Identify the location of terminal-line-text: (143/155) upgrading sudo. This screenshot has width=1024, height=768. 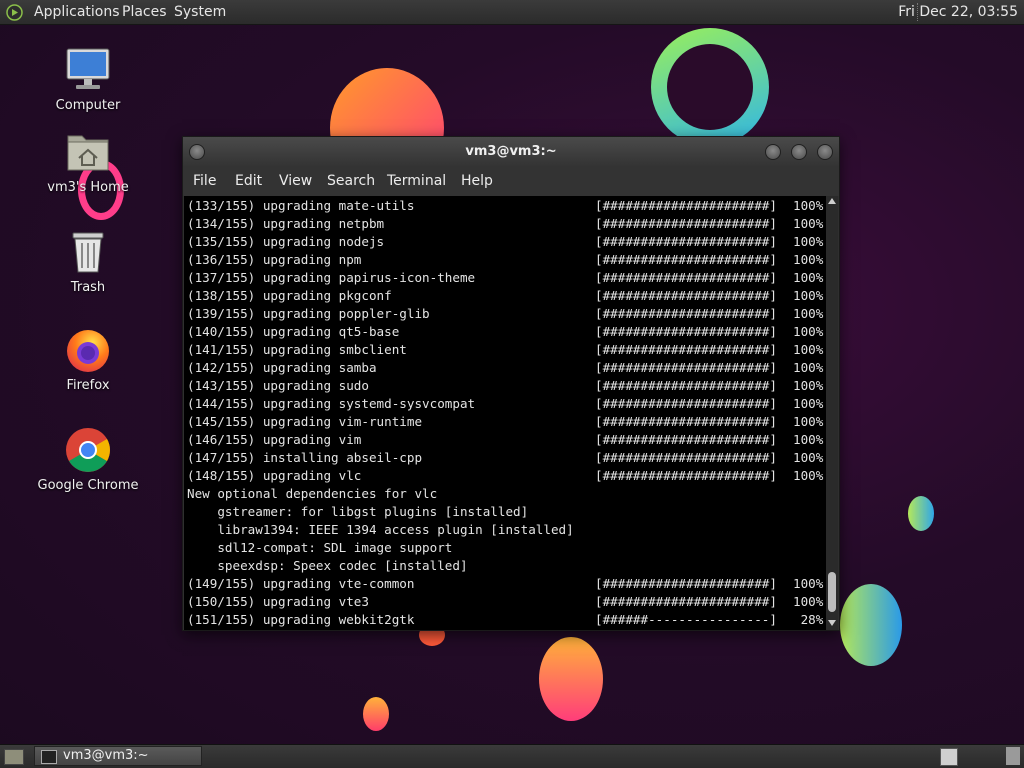
(278, 385).